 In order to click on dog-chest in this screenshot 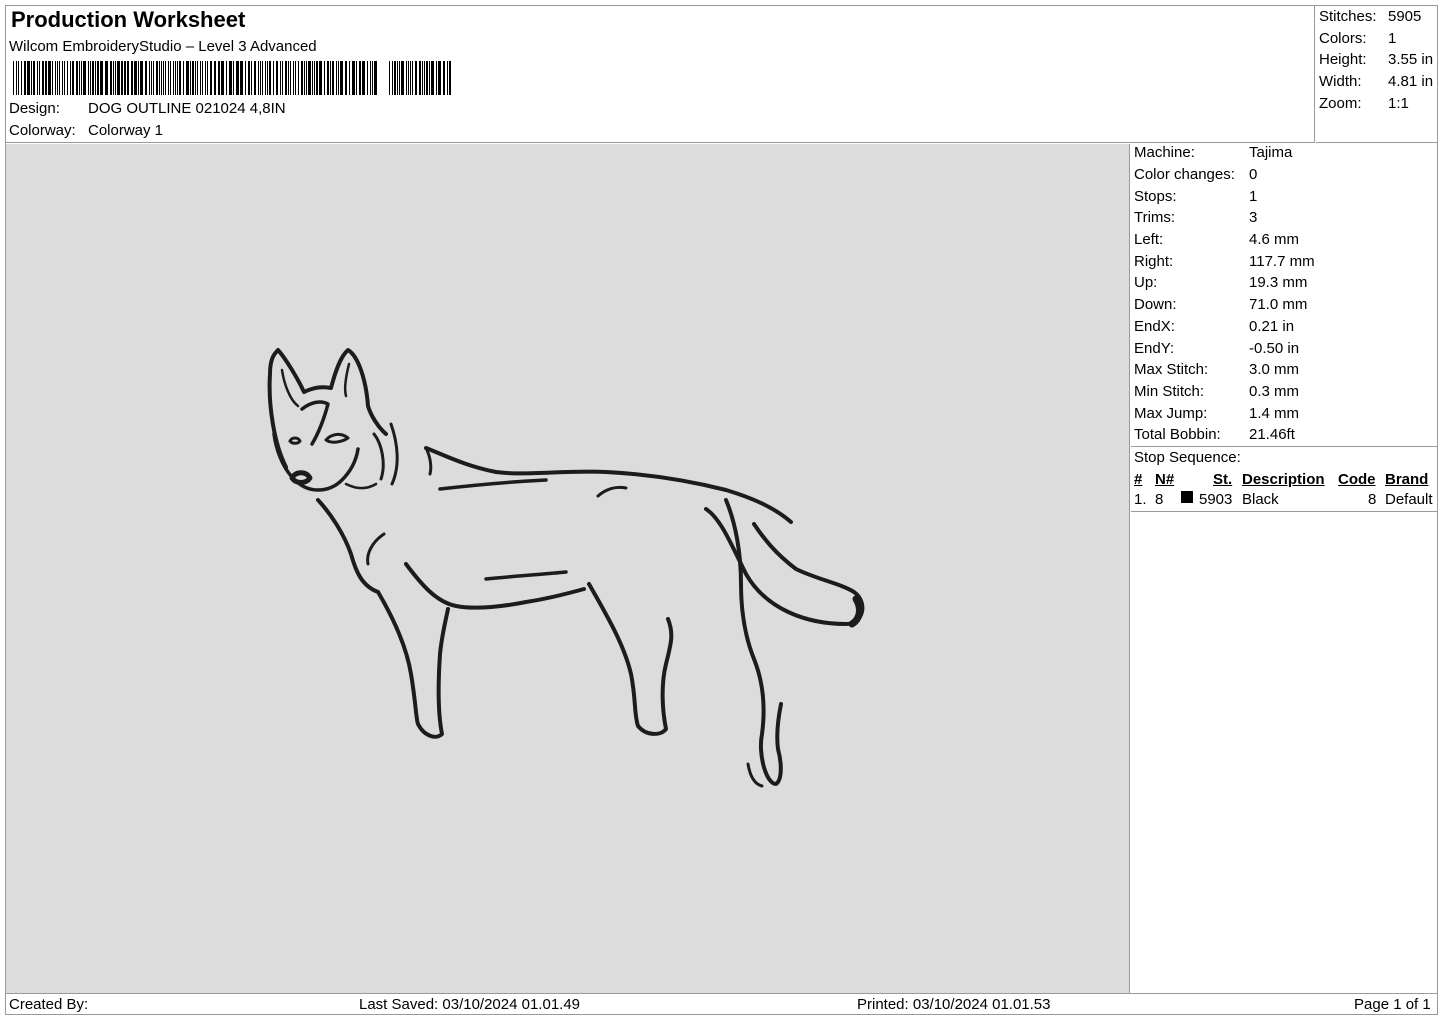, I will do `click(348, 546)`.